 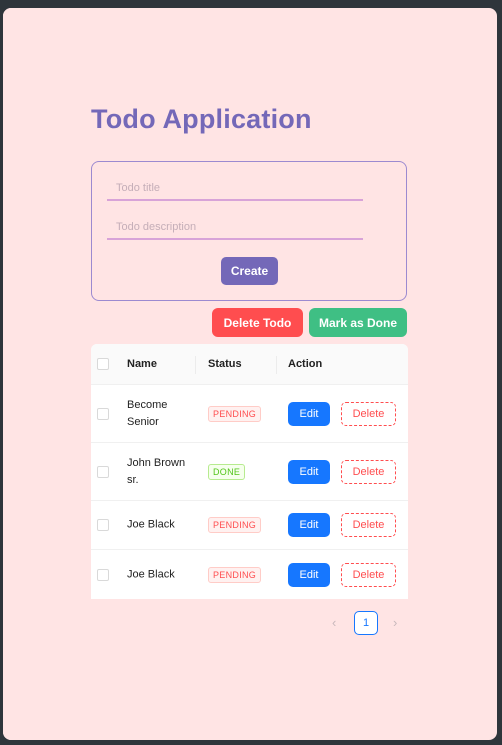 I want to click on page-number: 1, so click(x=366, y=623).